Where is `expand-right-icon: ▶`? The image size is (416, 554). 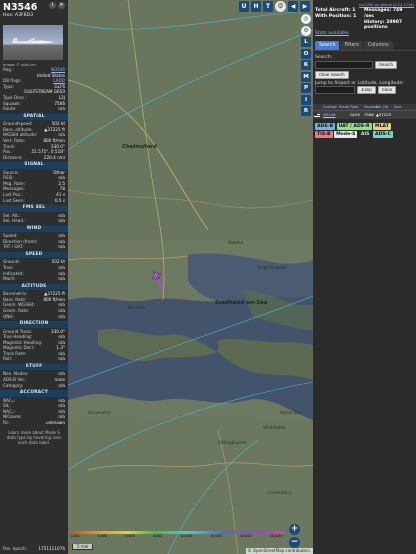 expand-right-icon: ▶ is located at coordinates (305, 6).